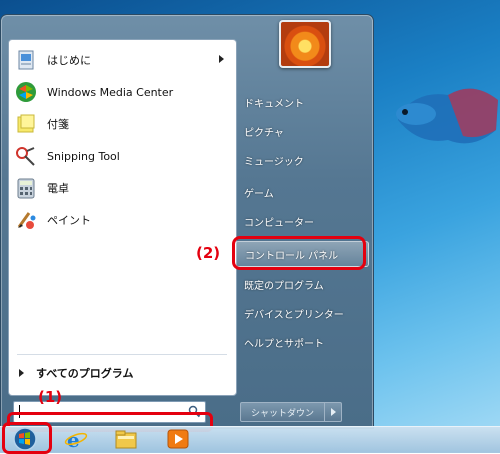  Describe the element at coordinates (22, 438) in the screenshot. I see `start-orb-icon` at that location.